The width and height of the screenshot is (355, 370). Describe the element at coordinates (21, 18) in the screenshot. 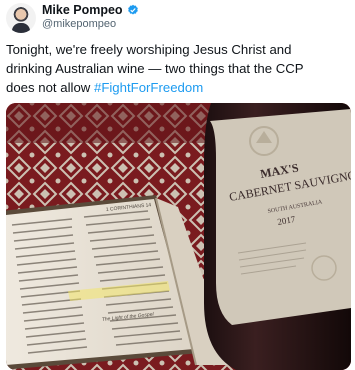

I see `avatar` at that location.